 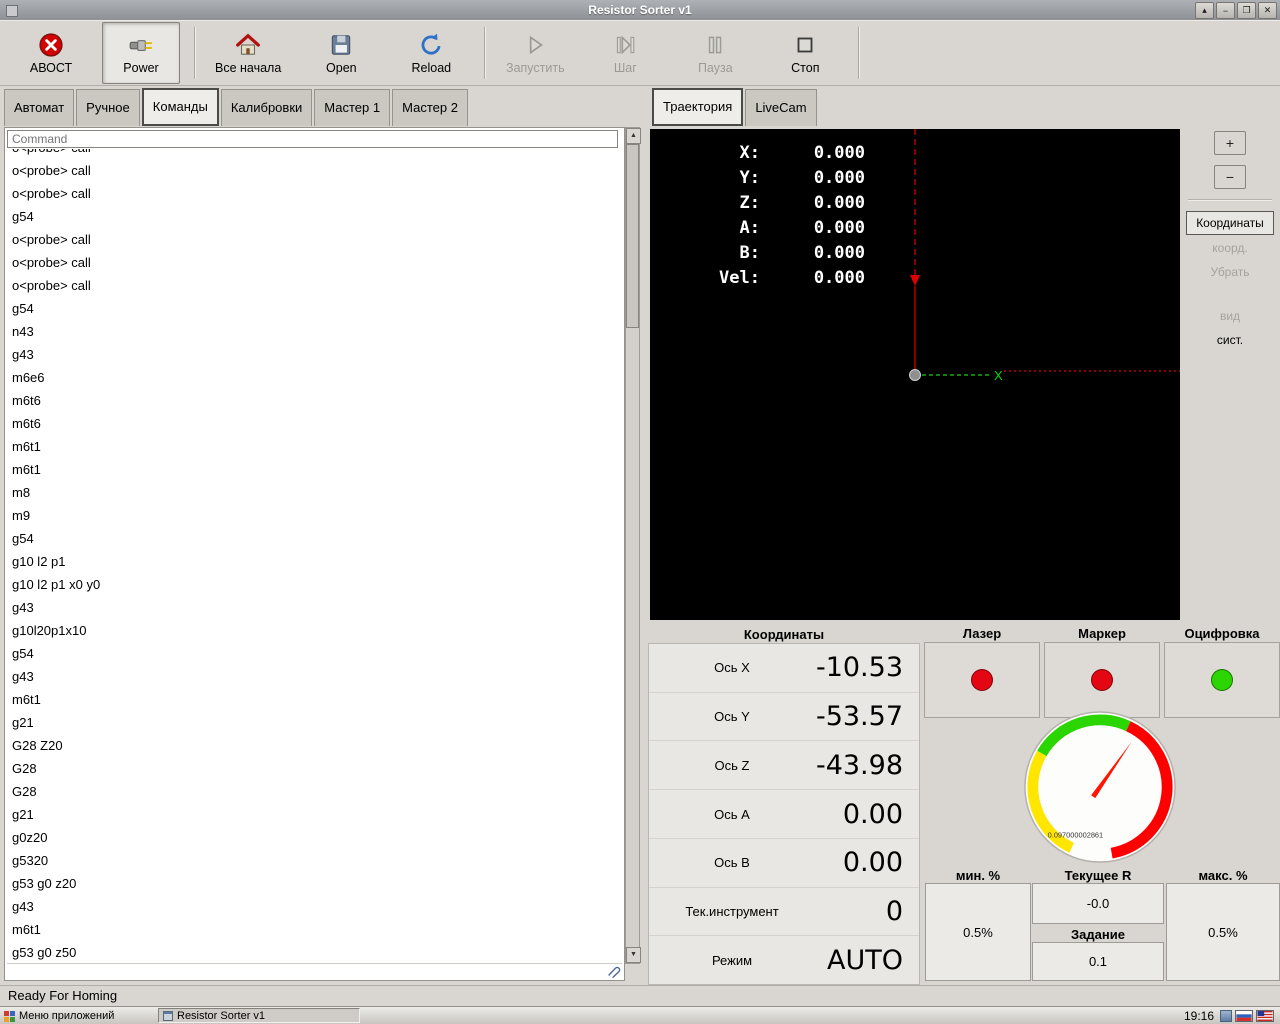 What do you see at coordinates (1230, 316) in the screenshot?
I see `view-button: вид` at bounding box center [1230, 316].